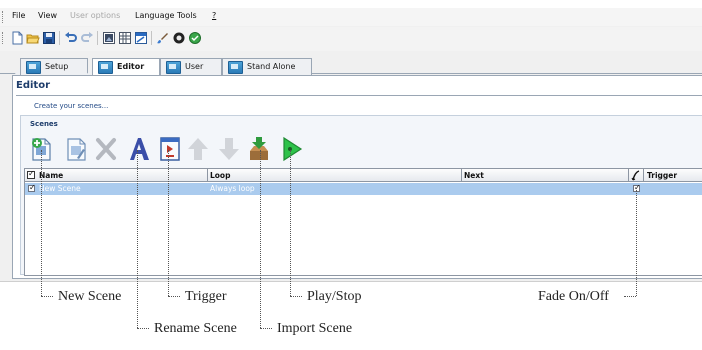 This screenshot has height=350, width=702. What do you see at coordinates (47, 16) in the screenshot?
I see `menu-view: View` at bounding box center [47, 16].